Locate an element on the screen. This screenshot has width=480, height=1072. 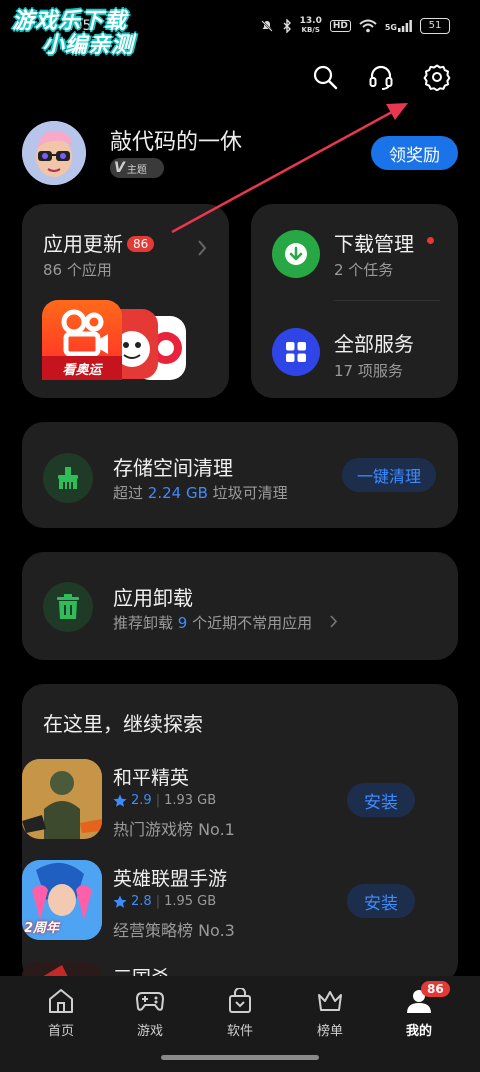
nav-games: 游戏 is located at coordinates (150, 1013).